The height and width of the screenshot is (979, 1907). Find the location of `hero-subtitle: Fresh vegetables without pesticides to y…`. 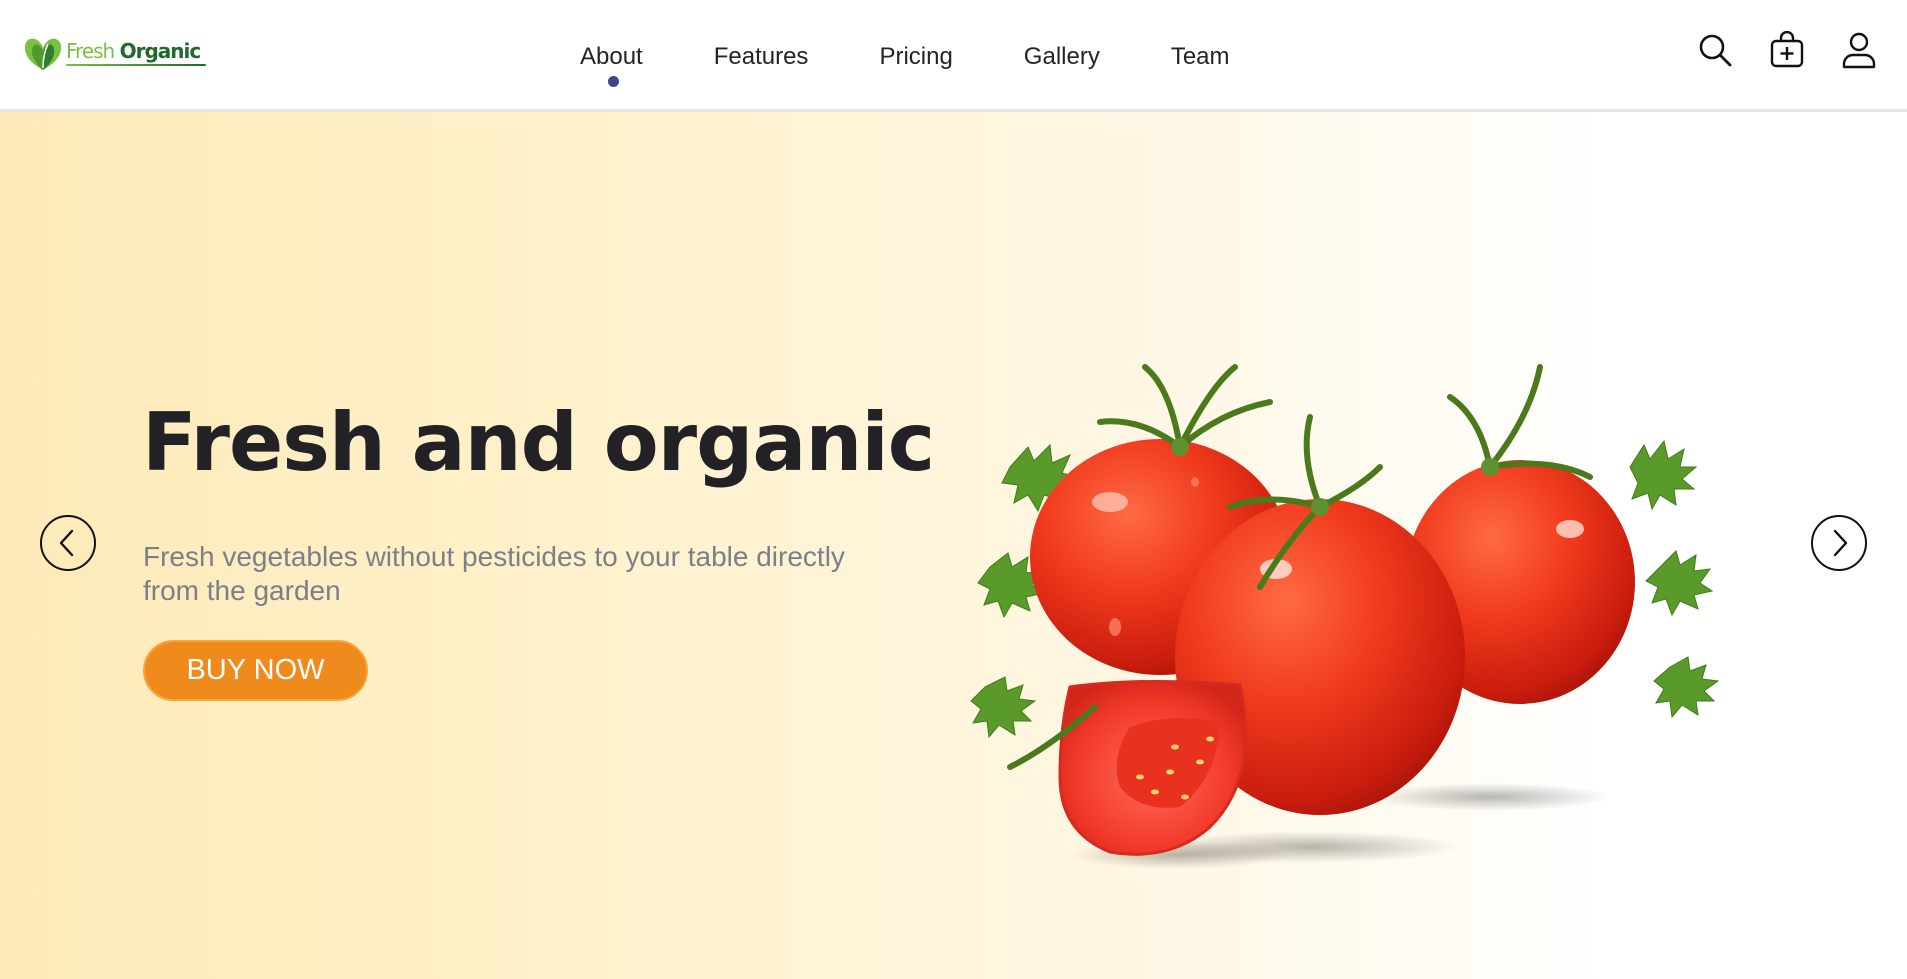

hero-subtitle: Fresh vegetables without pesticides to y… is located at coordinates (494, 573).